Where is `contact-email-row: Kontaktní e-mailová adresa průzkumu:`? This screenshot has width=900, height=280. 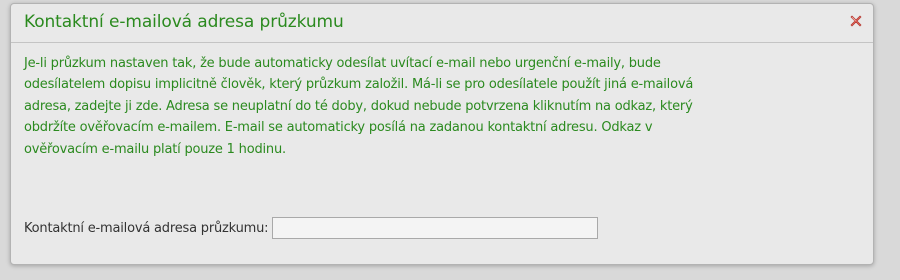 contact-email-row: Kontaktní e-mailová adresa průzkumu: is located at coordinates (311, 228).